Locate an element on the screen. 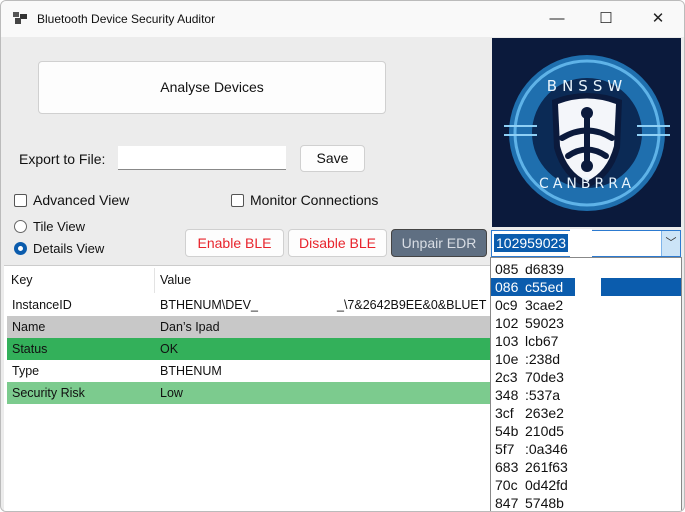 The image size is (685, 512). item-suffix: 210d5 is located at coordinates (544, 431).